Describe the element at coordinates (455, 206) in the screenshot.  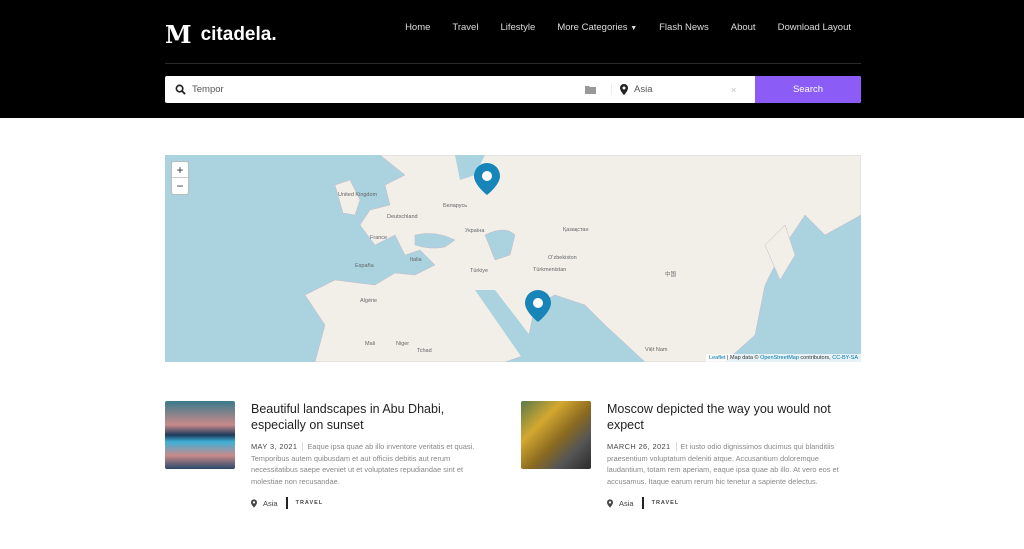
I see `map-label: Беларусь` at that location.